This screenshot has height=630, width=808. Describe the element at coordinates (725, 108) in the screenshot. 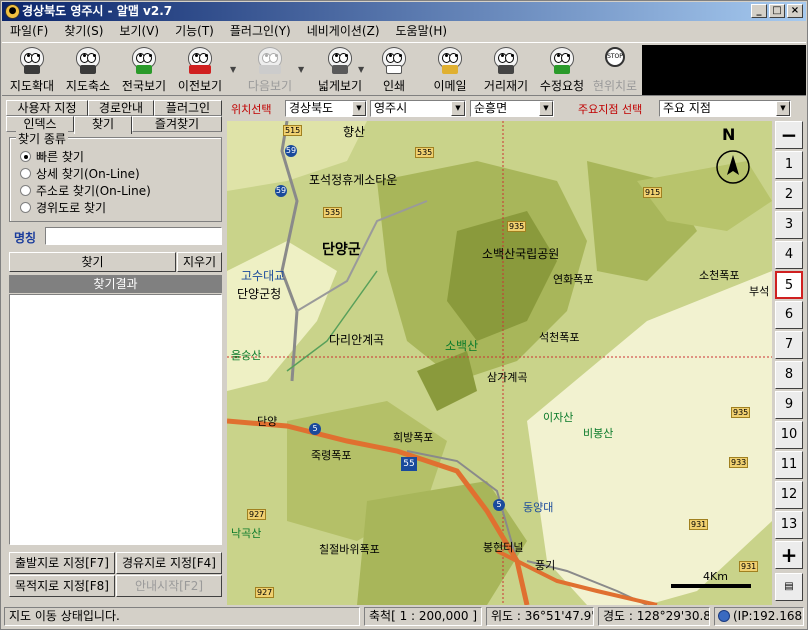

I see `poi-select: 주요 지점 ▼` at that location.